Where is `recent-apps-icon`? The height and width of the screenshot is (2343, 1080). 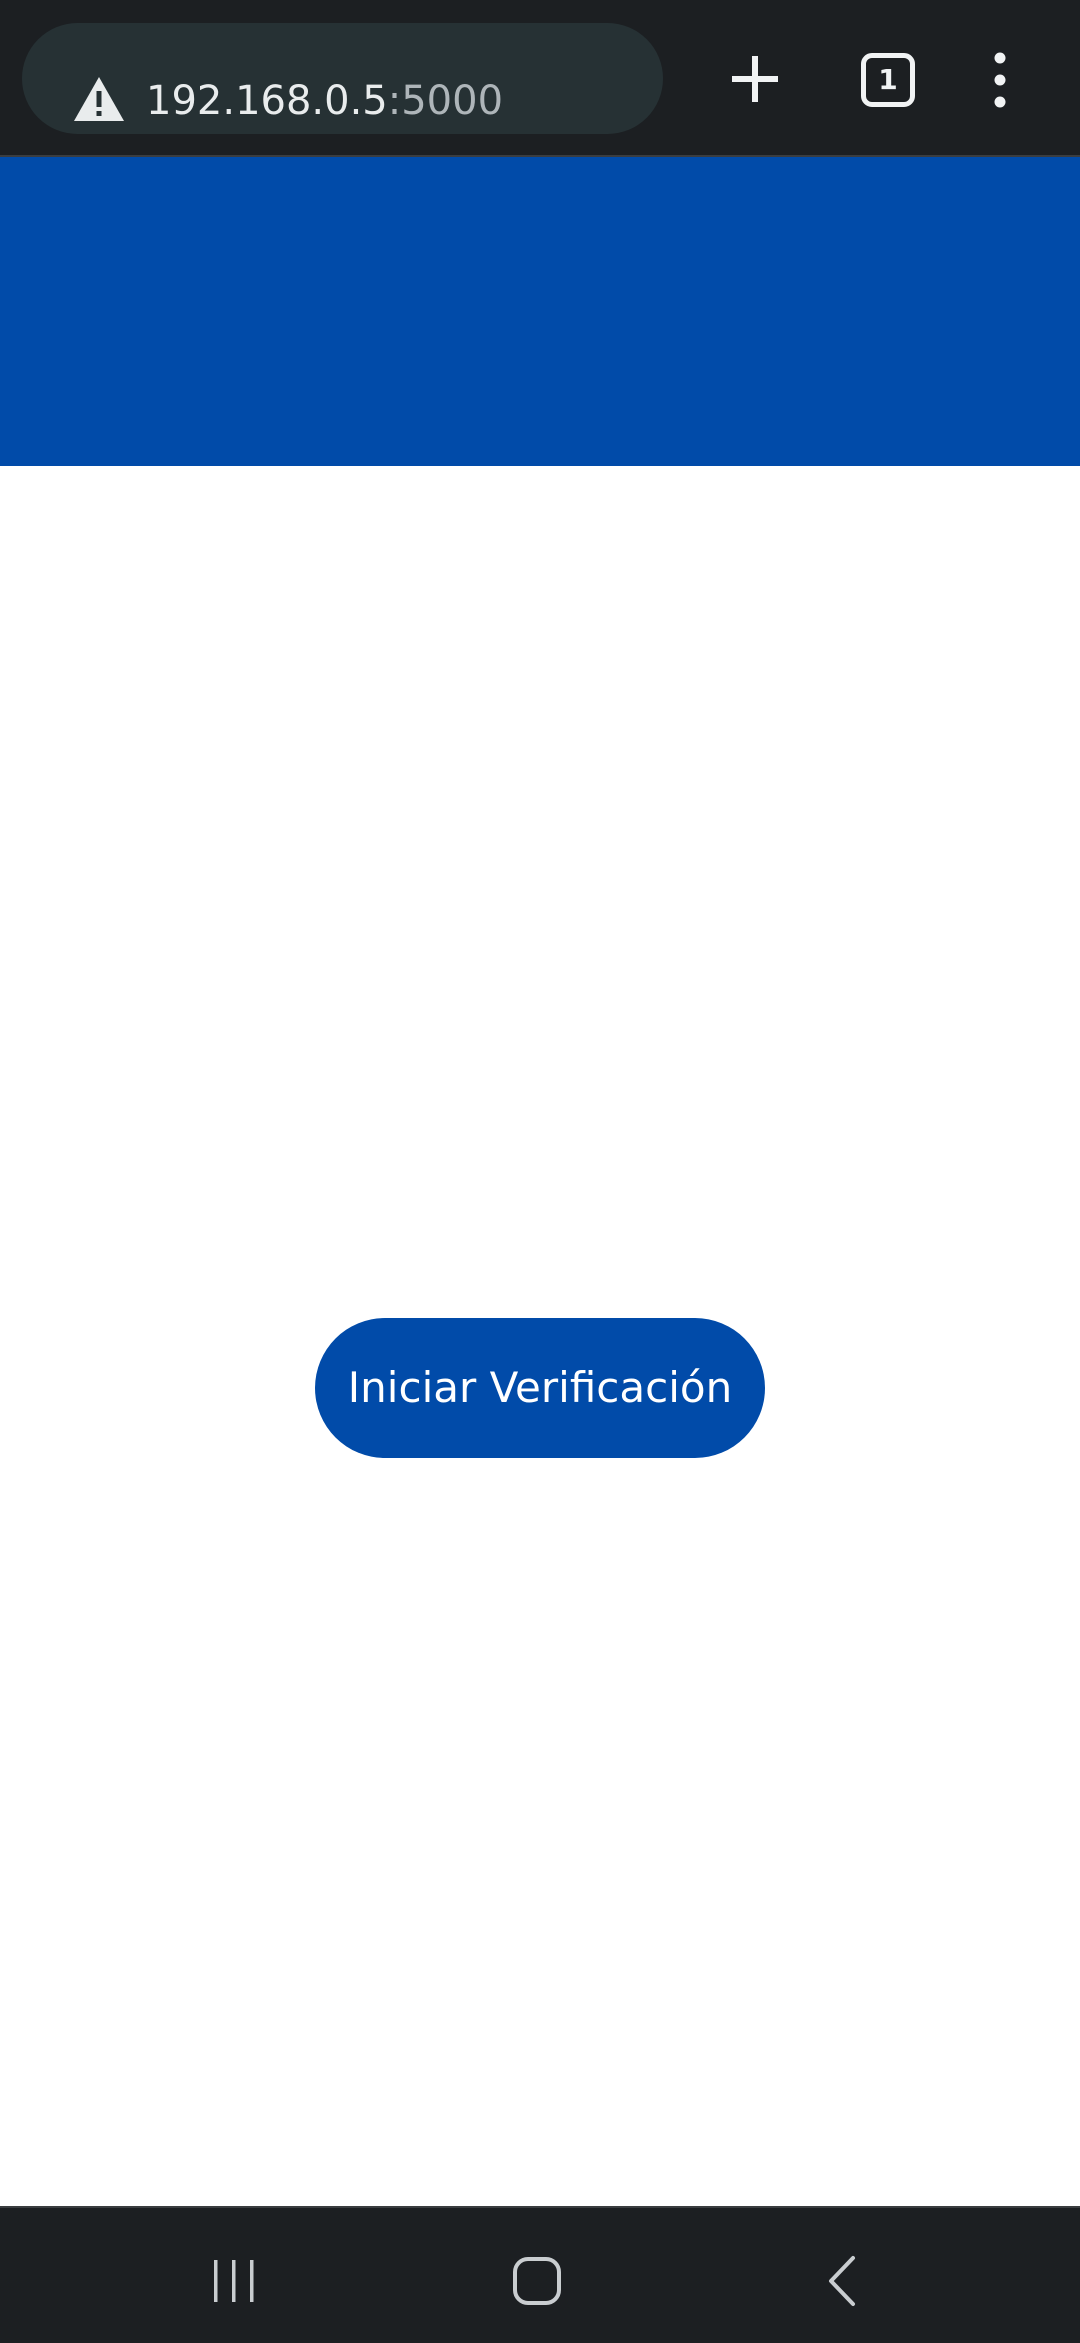 recent-apps-icon is located at coordinates (234, 2281).